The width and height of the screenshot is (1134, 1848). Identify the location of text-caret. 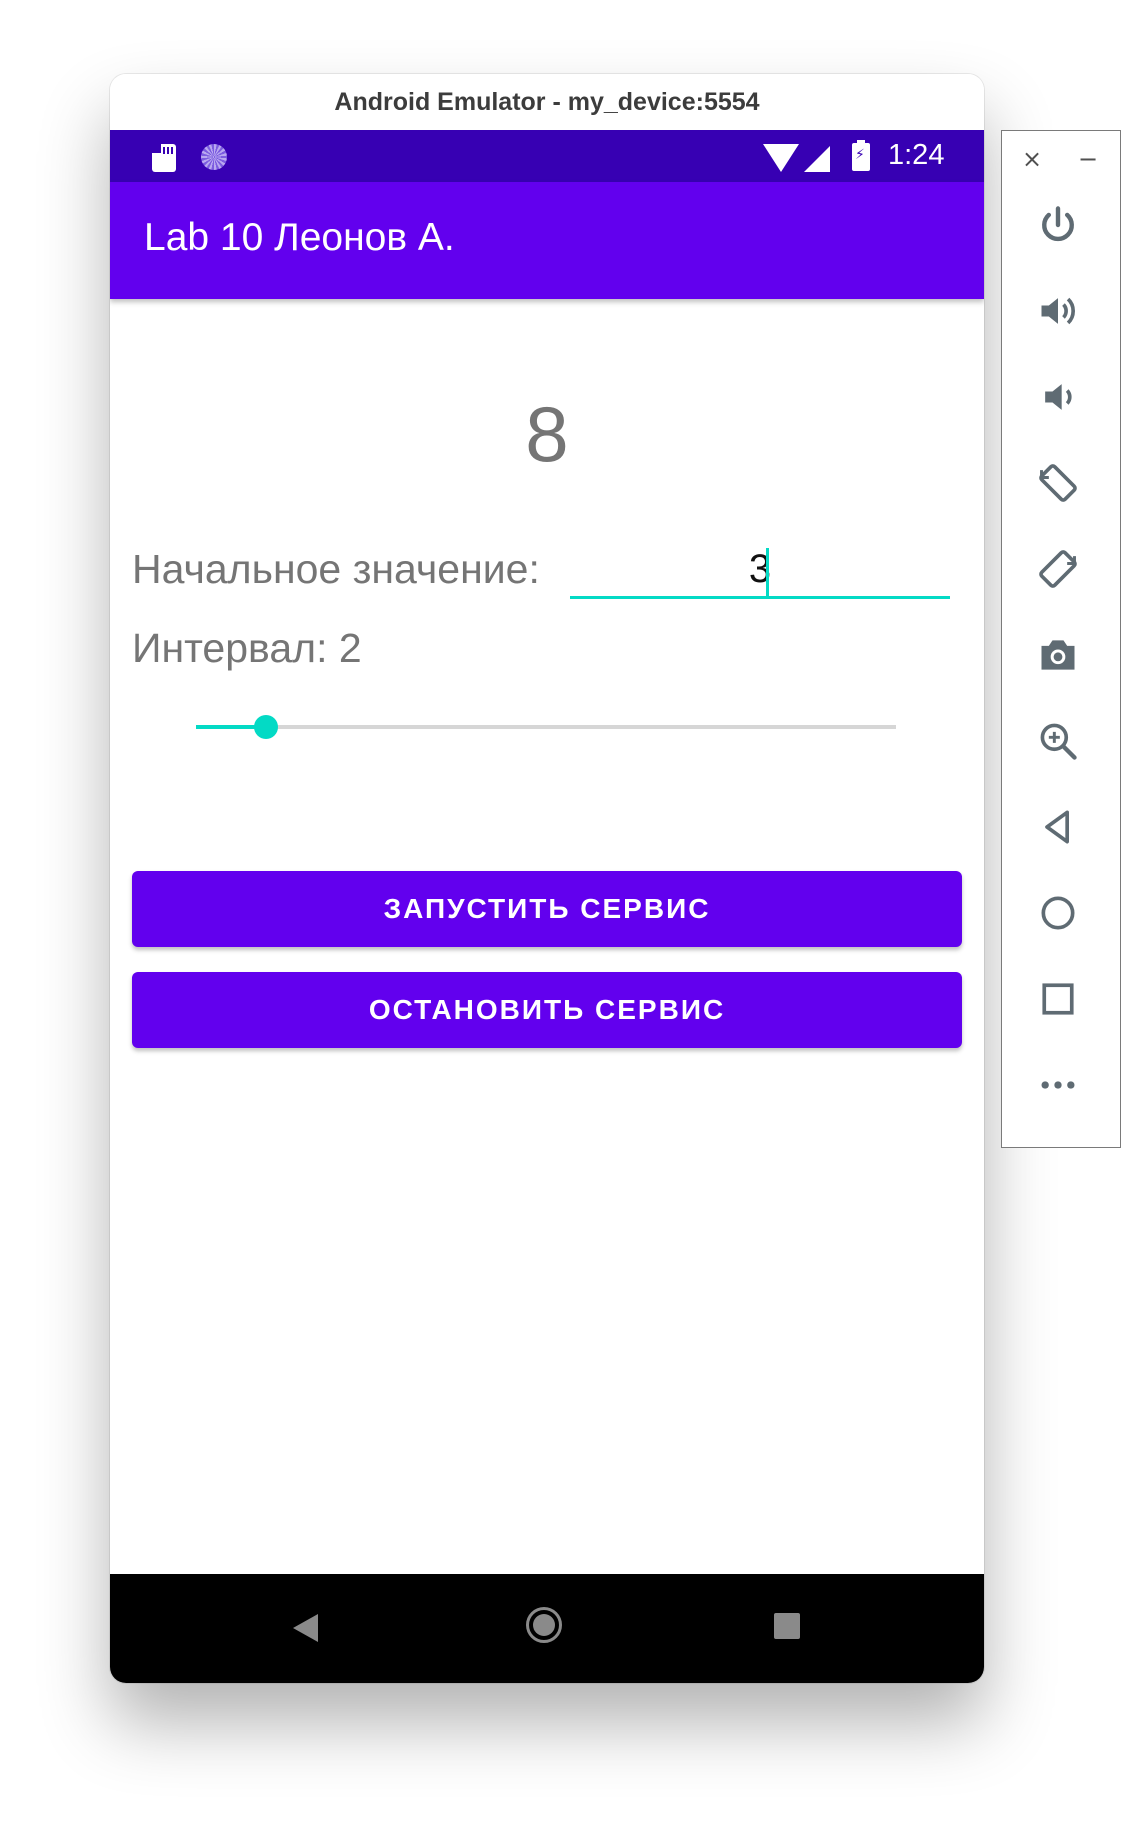
(767, 573).